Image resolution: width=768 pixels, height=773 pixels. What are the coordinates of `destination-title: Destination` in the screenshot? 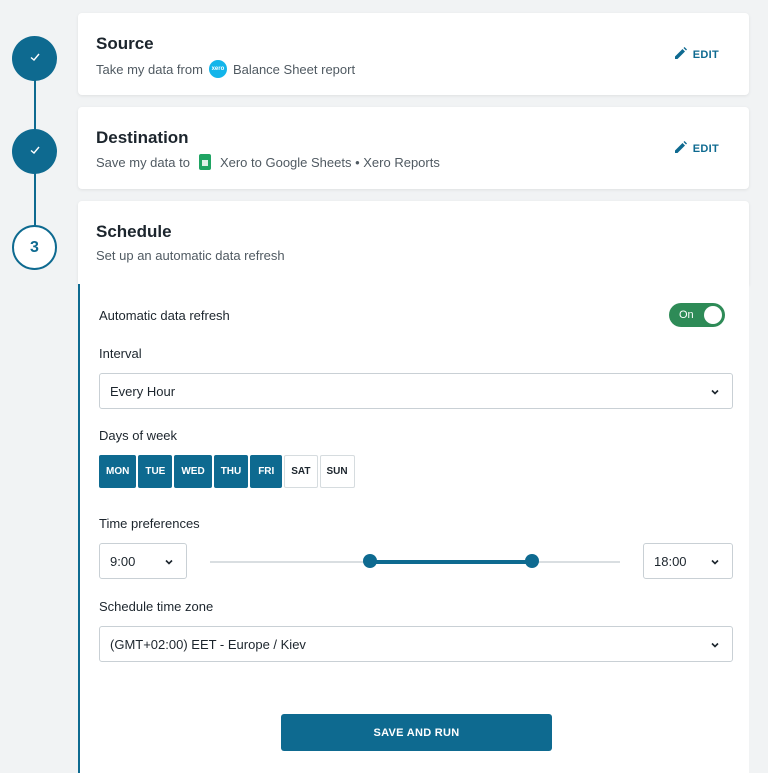 It's located at (142, 137).